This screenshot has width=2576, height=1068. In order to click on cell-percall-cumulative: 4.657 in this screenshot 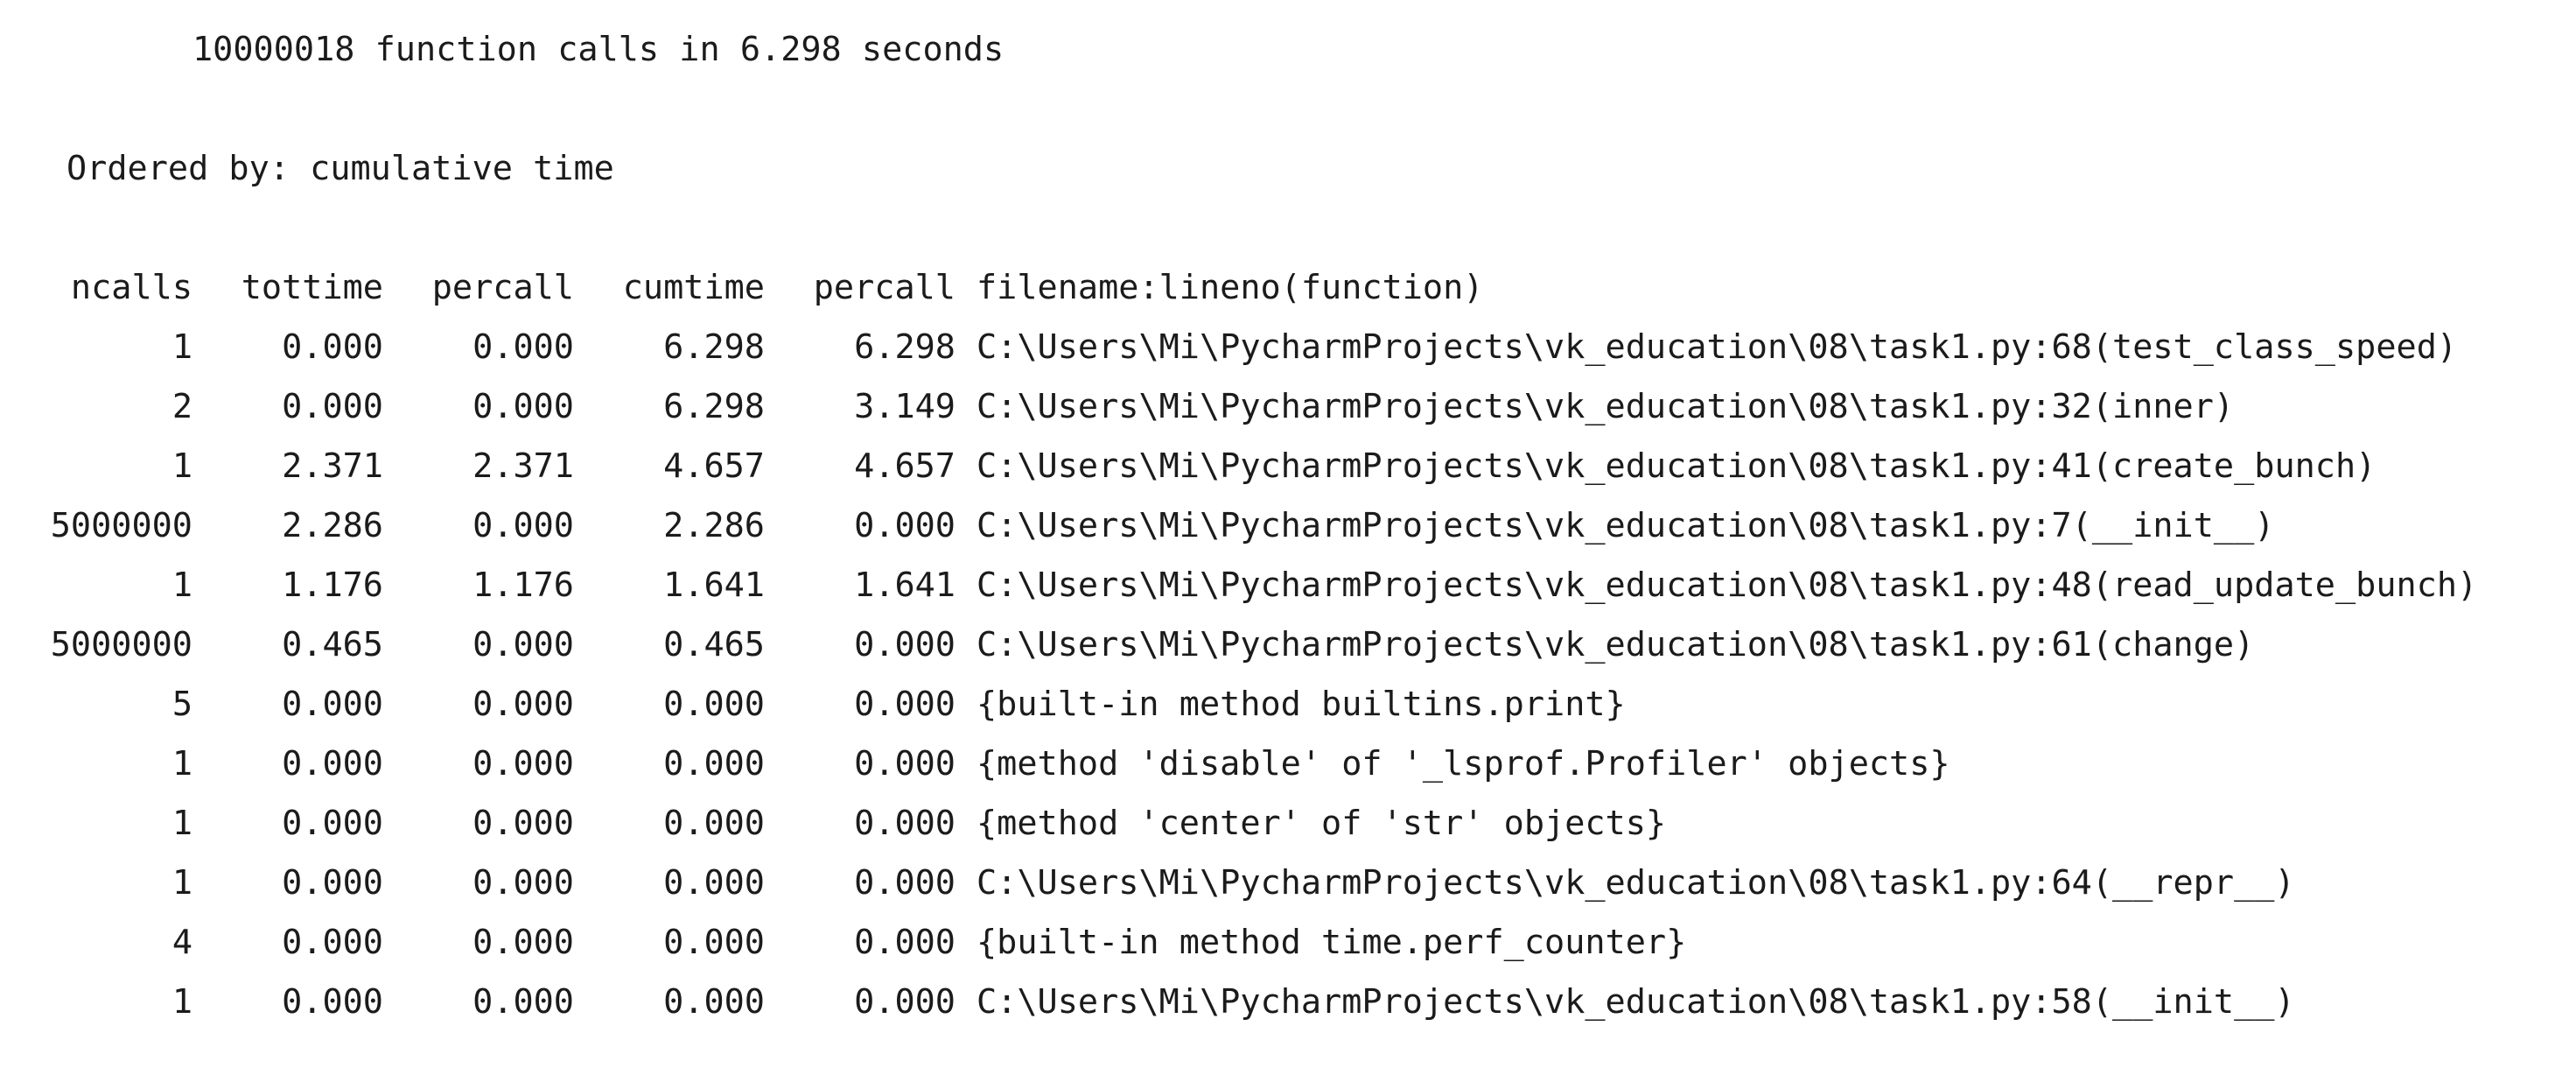, I will do `click(905, 466)`.